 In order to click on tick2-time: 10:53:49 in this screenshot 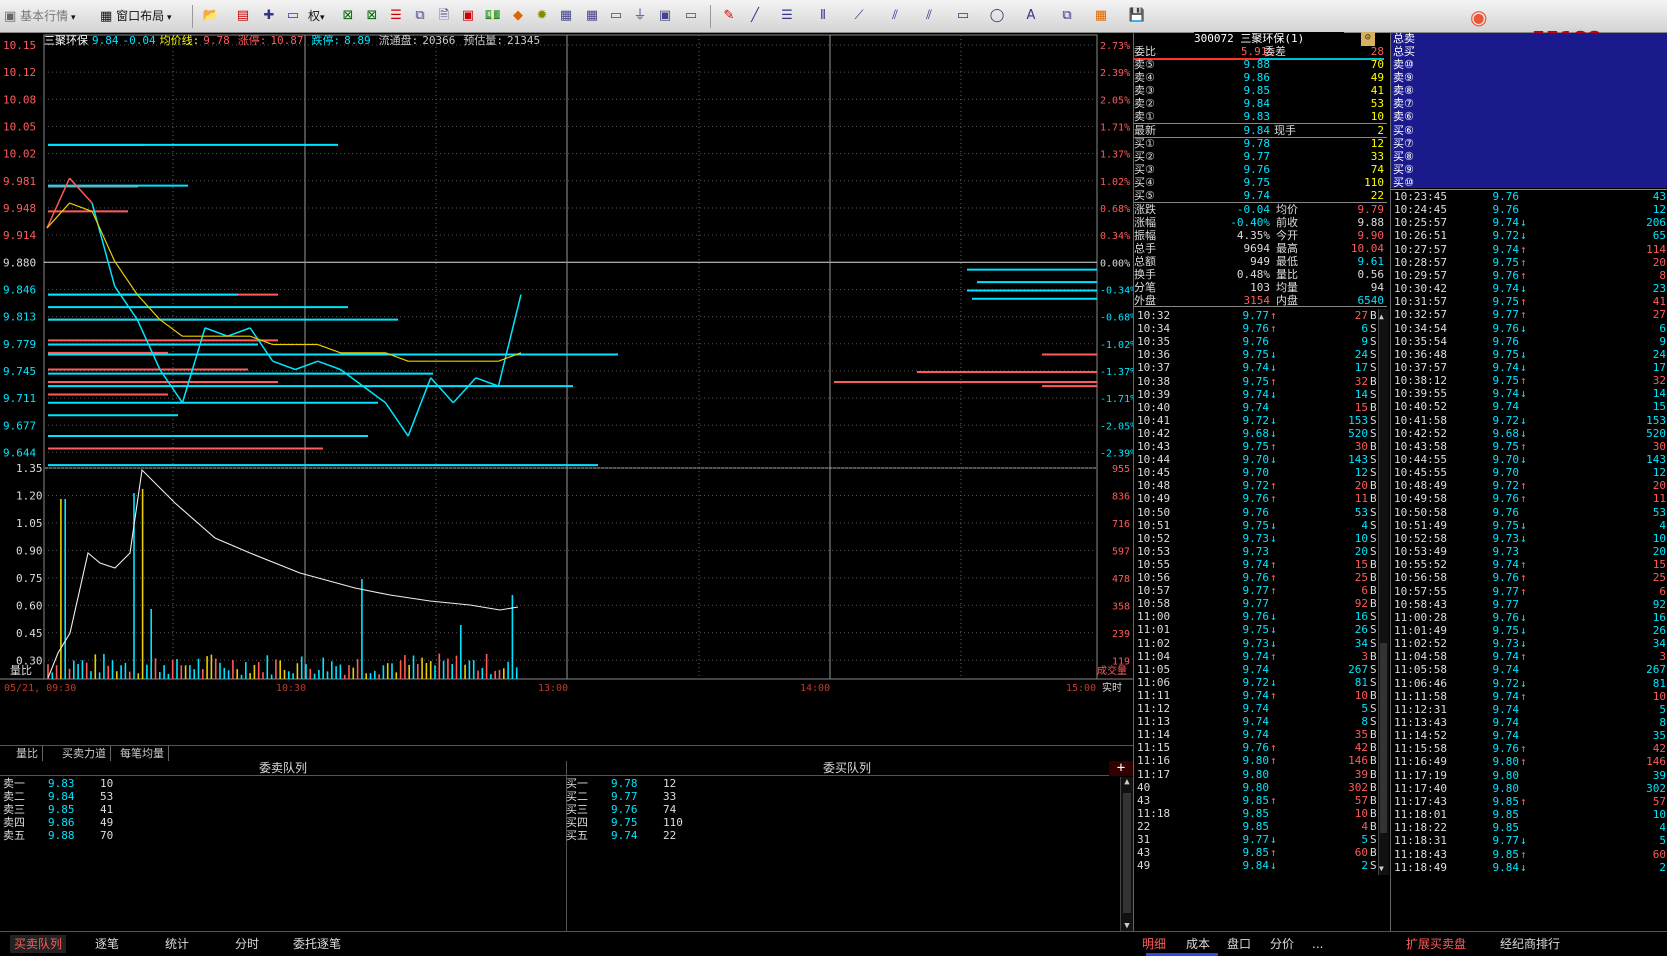, I will do `click(1420, 552)`.